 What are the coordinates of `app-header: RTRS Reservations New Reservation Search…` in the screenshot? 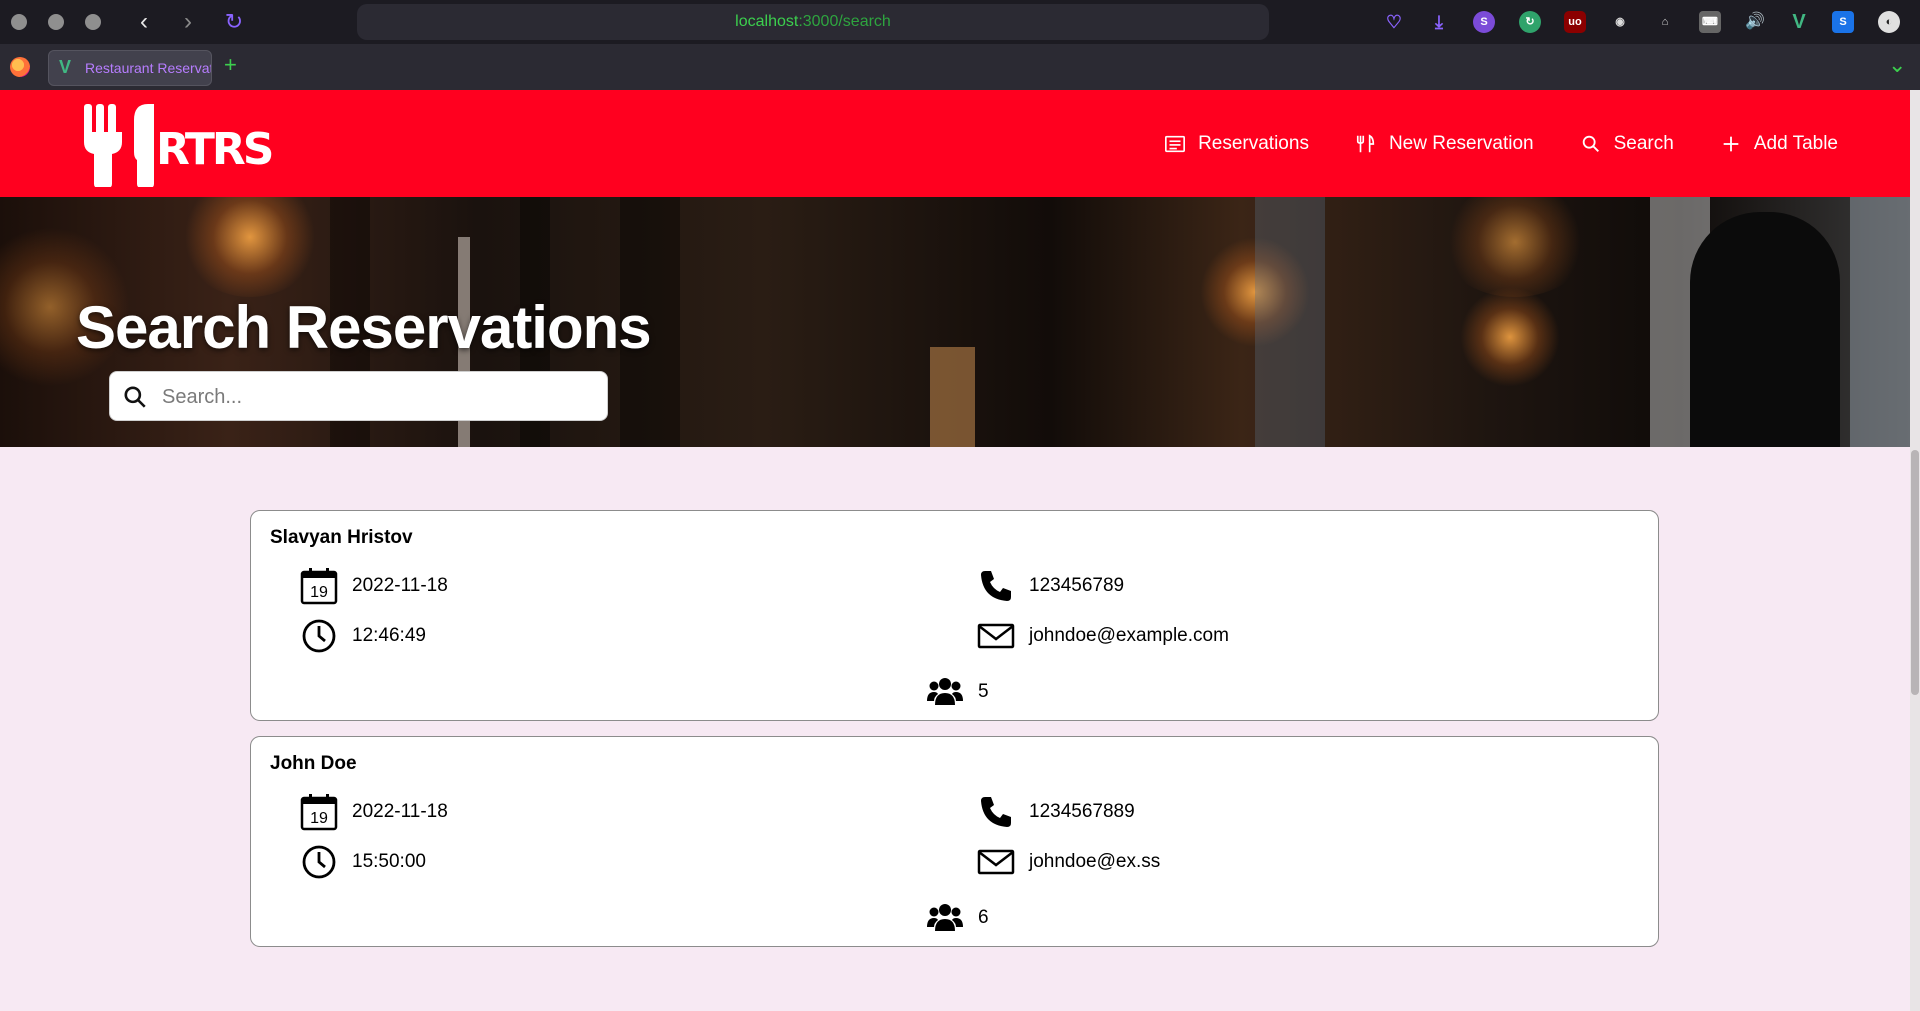 It's located at (955, 143).